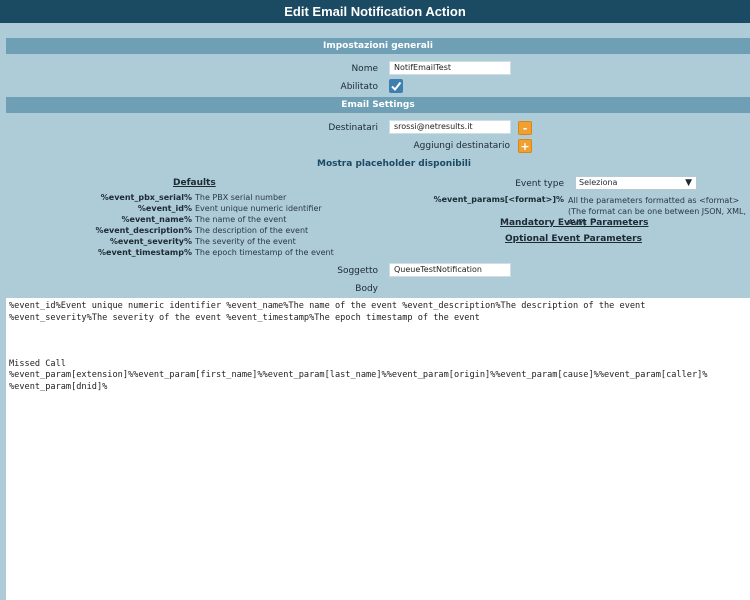 Image resolution: width=750 pixels, height=600 pixels. I want to click on placeholder-row: %event_pbx_serial% The PBX serial number, so click(205, 197).